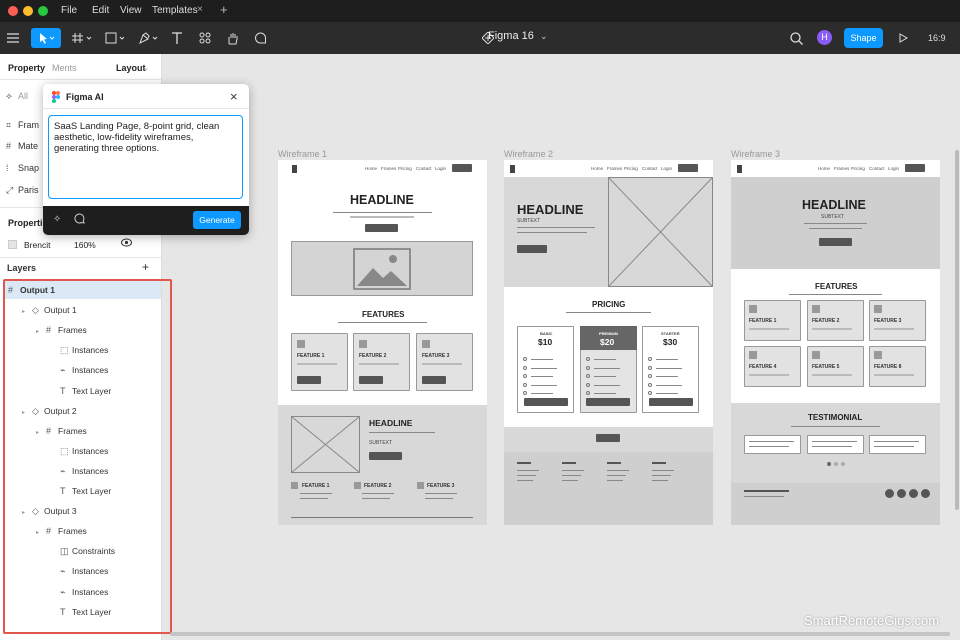 The height and width of the screenshot is (640, 960). What do you see at coordinates (13, 11) in the screenshot?
I see `close-window-button` at bounding box center [13, 11].